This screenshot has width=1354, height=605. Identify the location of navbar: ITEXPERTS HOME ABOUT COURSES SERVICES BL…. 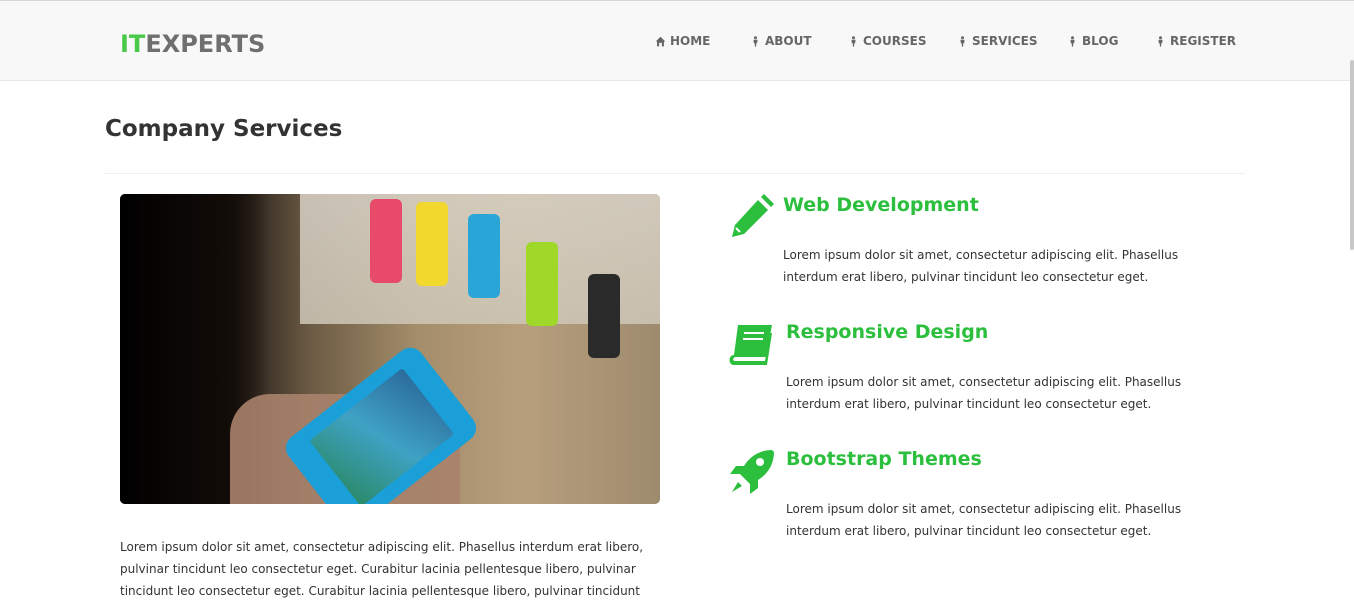
(677, 40).